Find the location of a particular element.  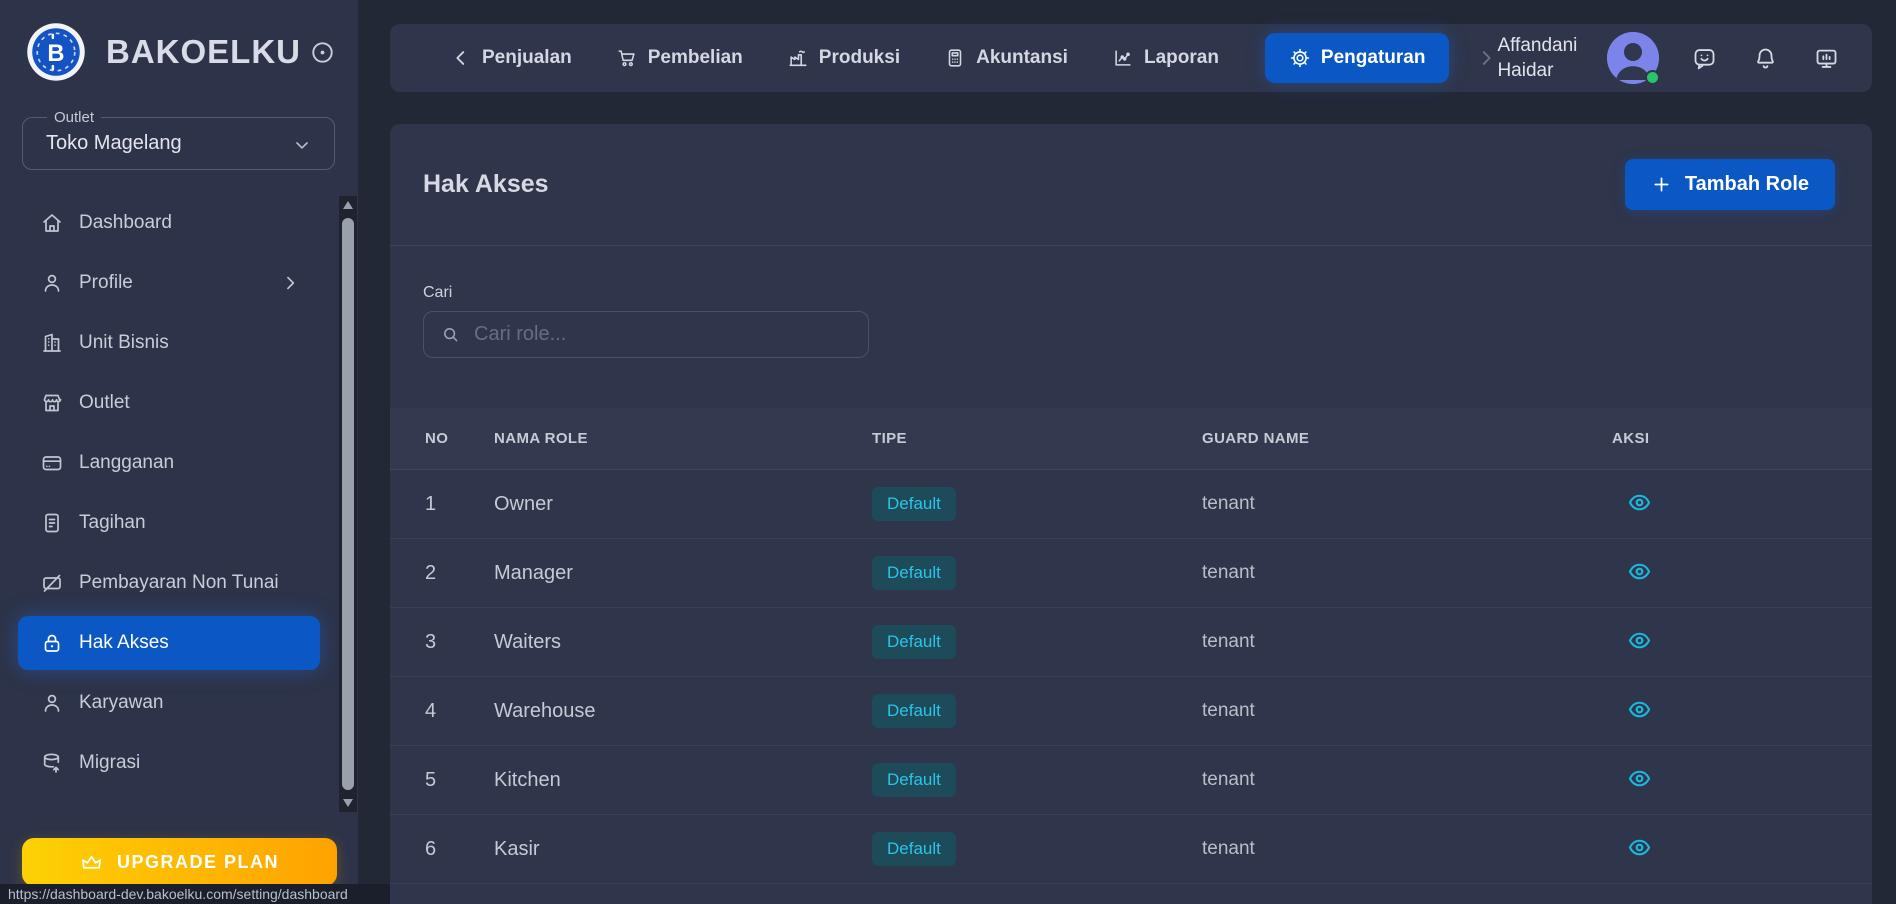

sidebar-item-label: Karyawan is located at coordinates (121, 702).